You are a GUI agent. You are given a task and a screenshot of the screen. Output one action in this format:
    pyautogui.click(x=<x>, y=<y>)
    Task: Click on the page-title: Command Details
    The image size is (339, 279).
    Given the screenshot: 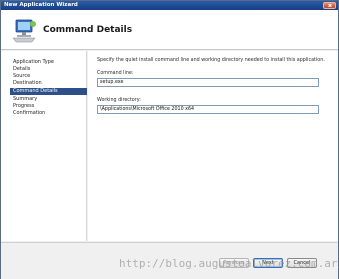 What is the action you would take?
    pyautogui.click(x=88, y=30)
    